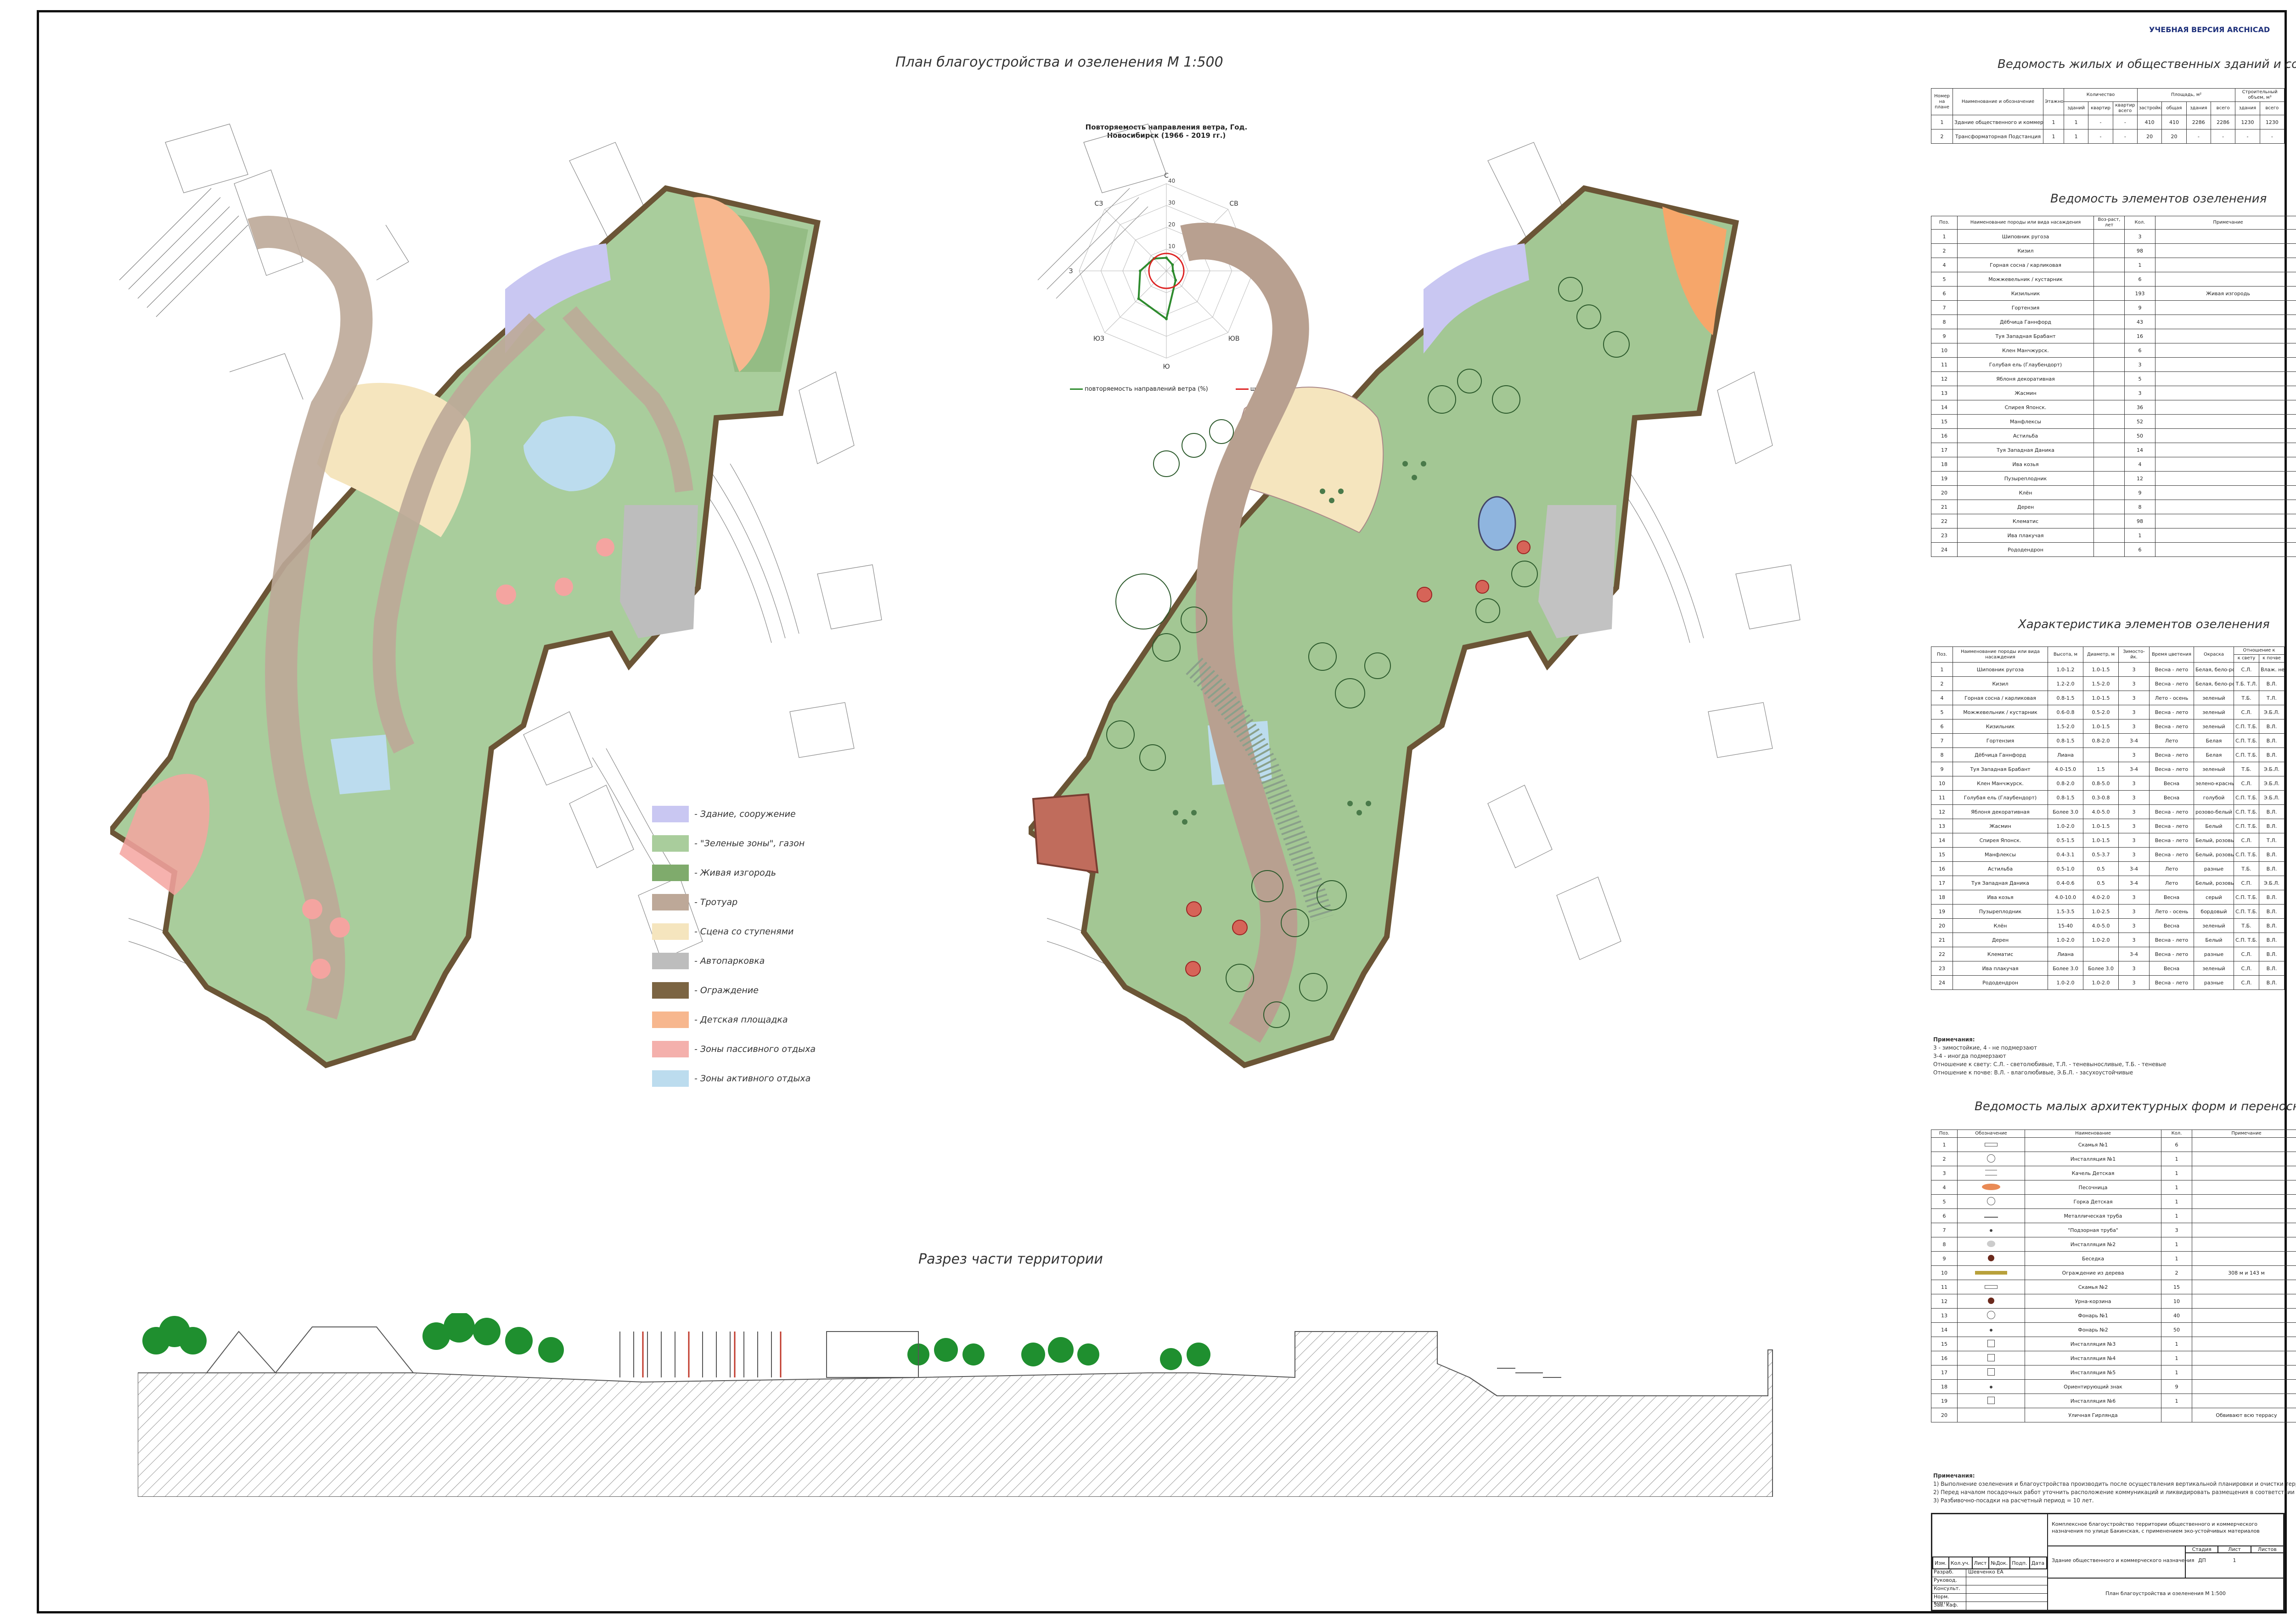 The width and height of the screenshot is (2296, 1624). Describe the element at coordinates (2214, 669) in the screenshot. I see `table-cell: Белая, бело-роз.` at that location.